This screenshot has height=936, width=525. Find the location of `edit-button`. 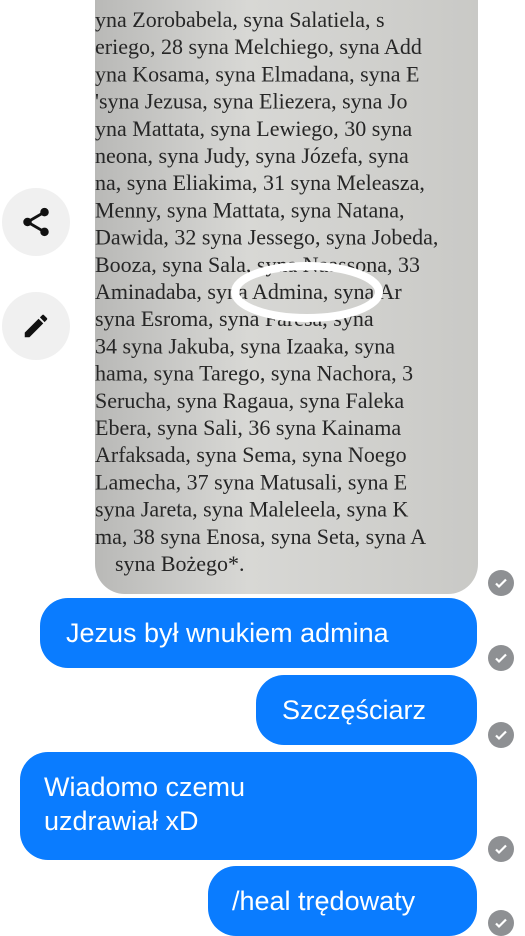

edit-button is located at coordinates (36, 326).